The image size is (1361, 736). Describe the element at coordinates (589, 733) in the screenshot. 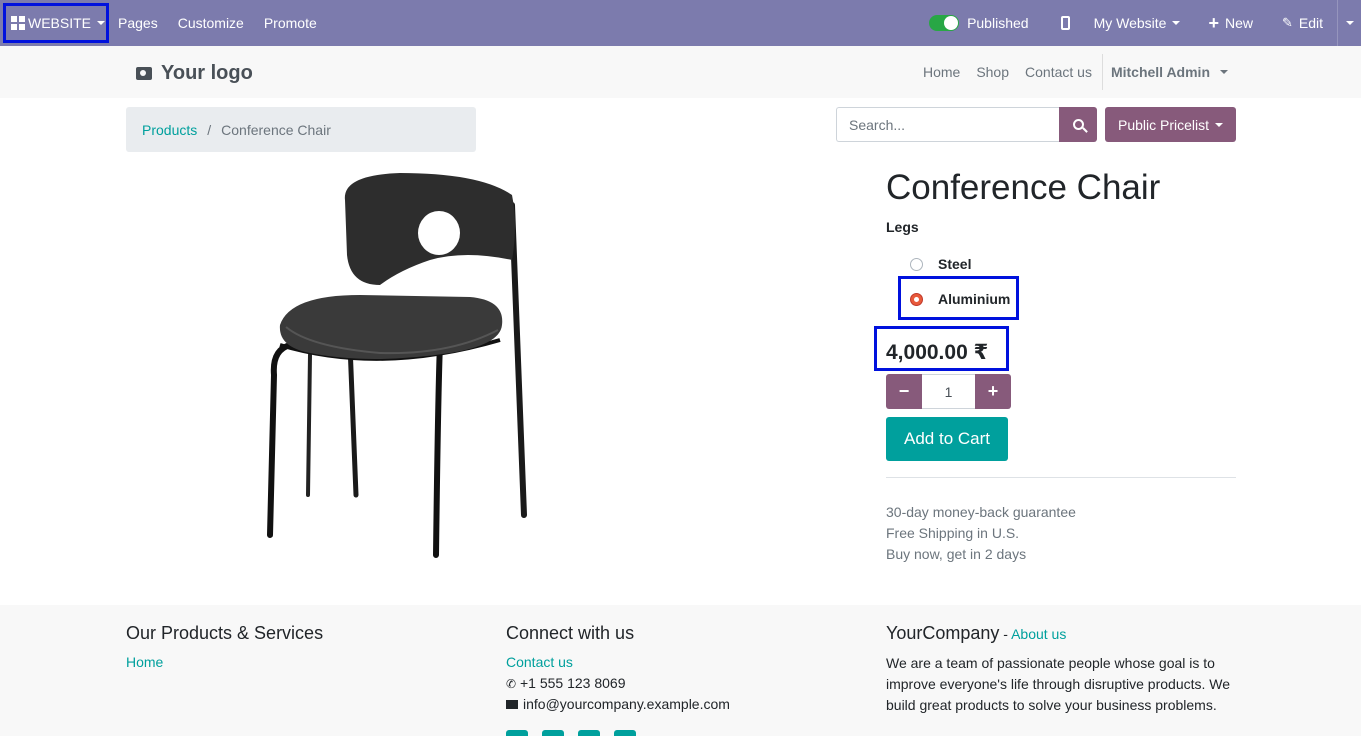

I see `social-linkedin-icon` at that location.